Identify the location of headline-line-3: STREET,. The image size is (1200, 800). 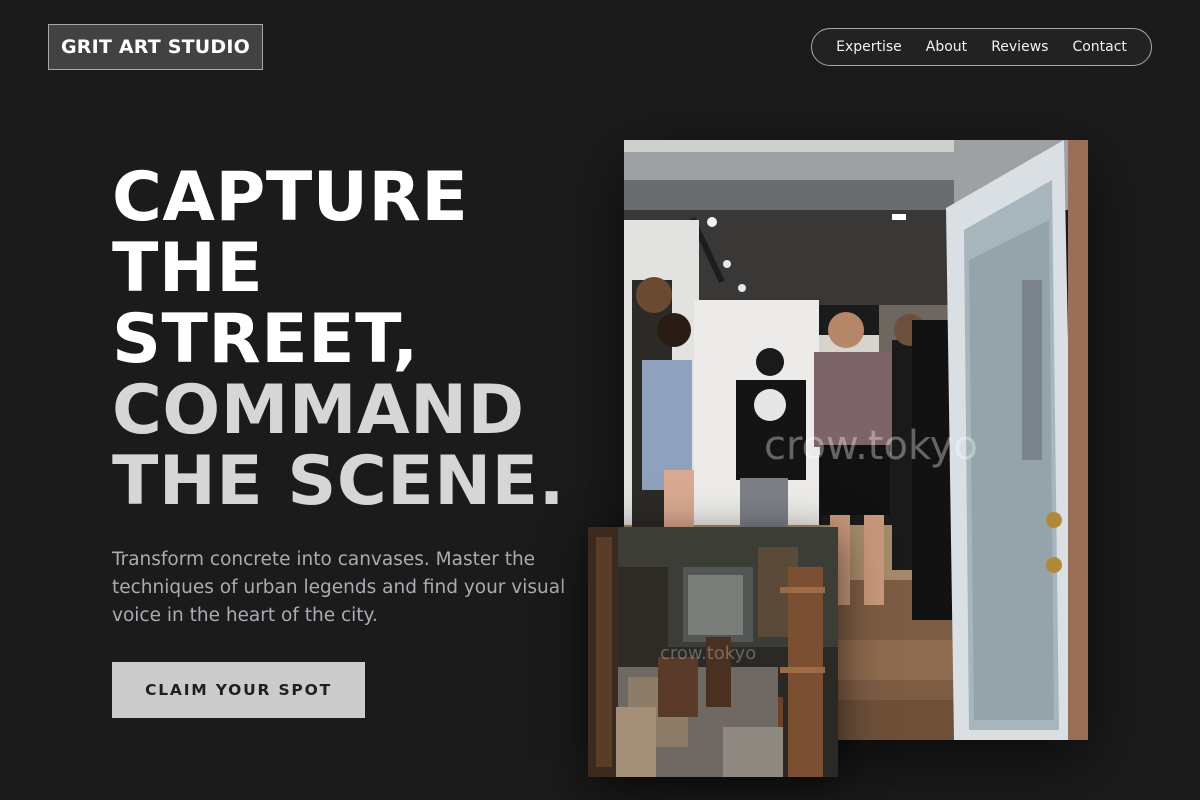
(265, 339).